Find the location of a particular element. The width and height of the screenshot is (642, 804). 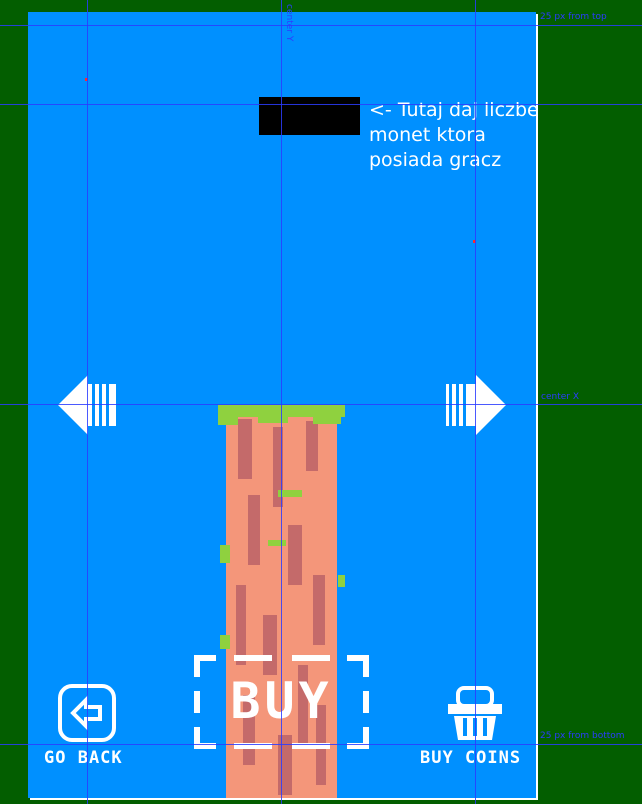

go-back-button: GO BACK is located at coordinates (83, 758).